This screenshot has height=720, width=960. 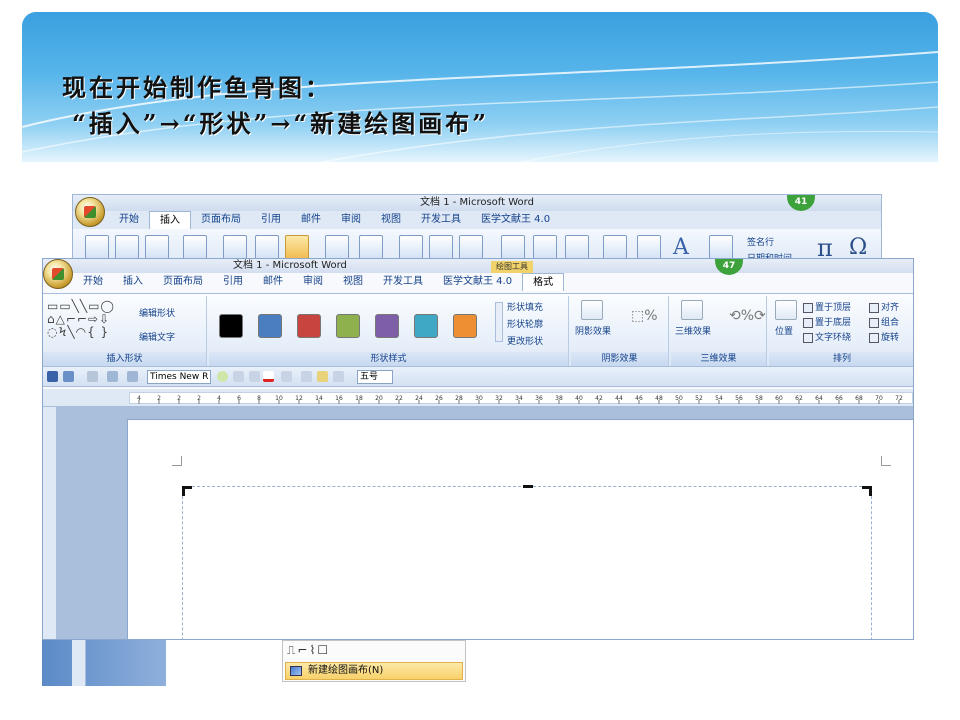 I want to click on grow-font-icon, so click(x=222, y=376).